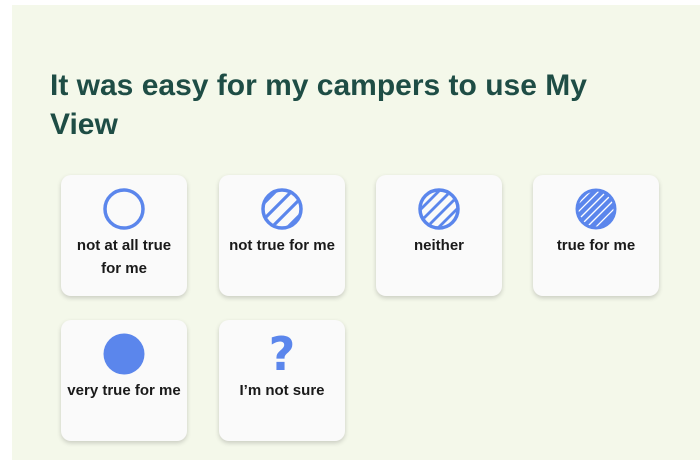  I want to click on option-label: neither, so click(438, 245).